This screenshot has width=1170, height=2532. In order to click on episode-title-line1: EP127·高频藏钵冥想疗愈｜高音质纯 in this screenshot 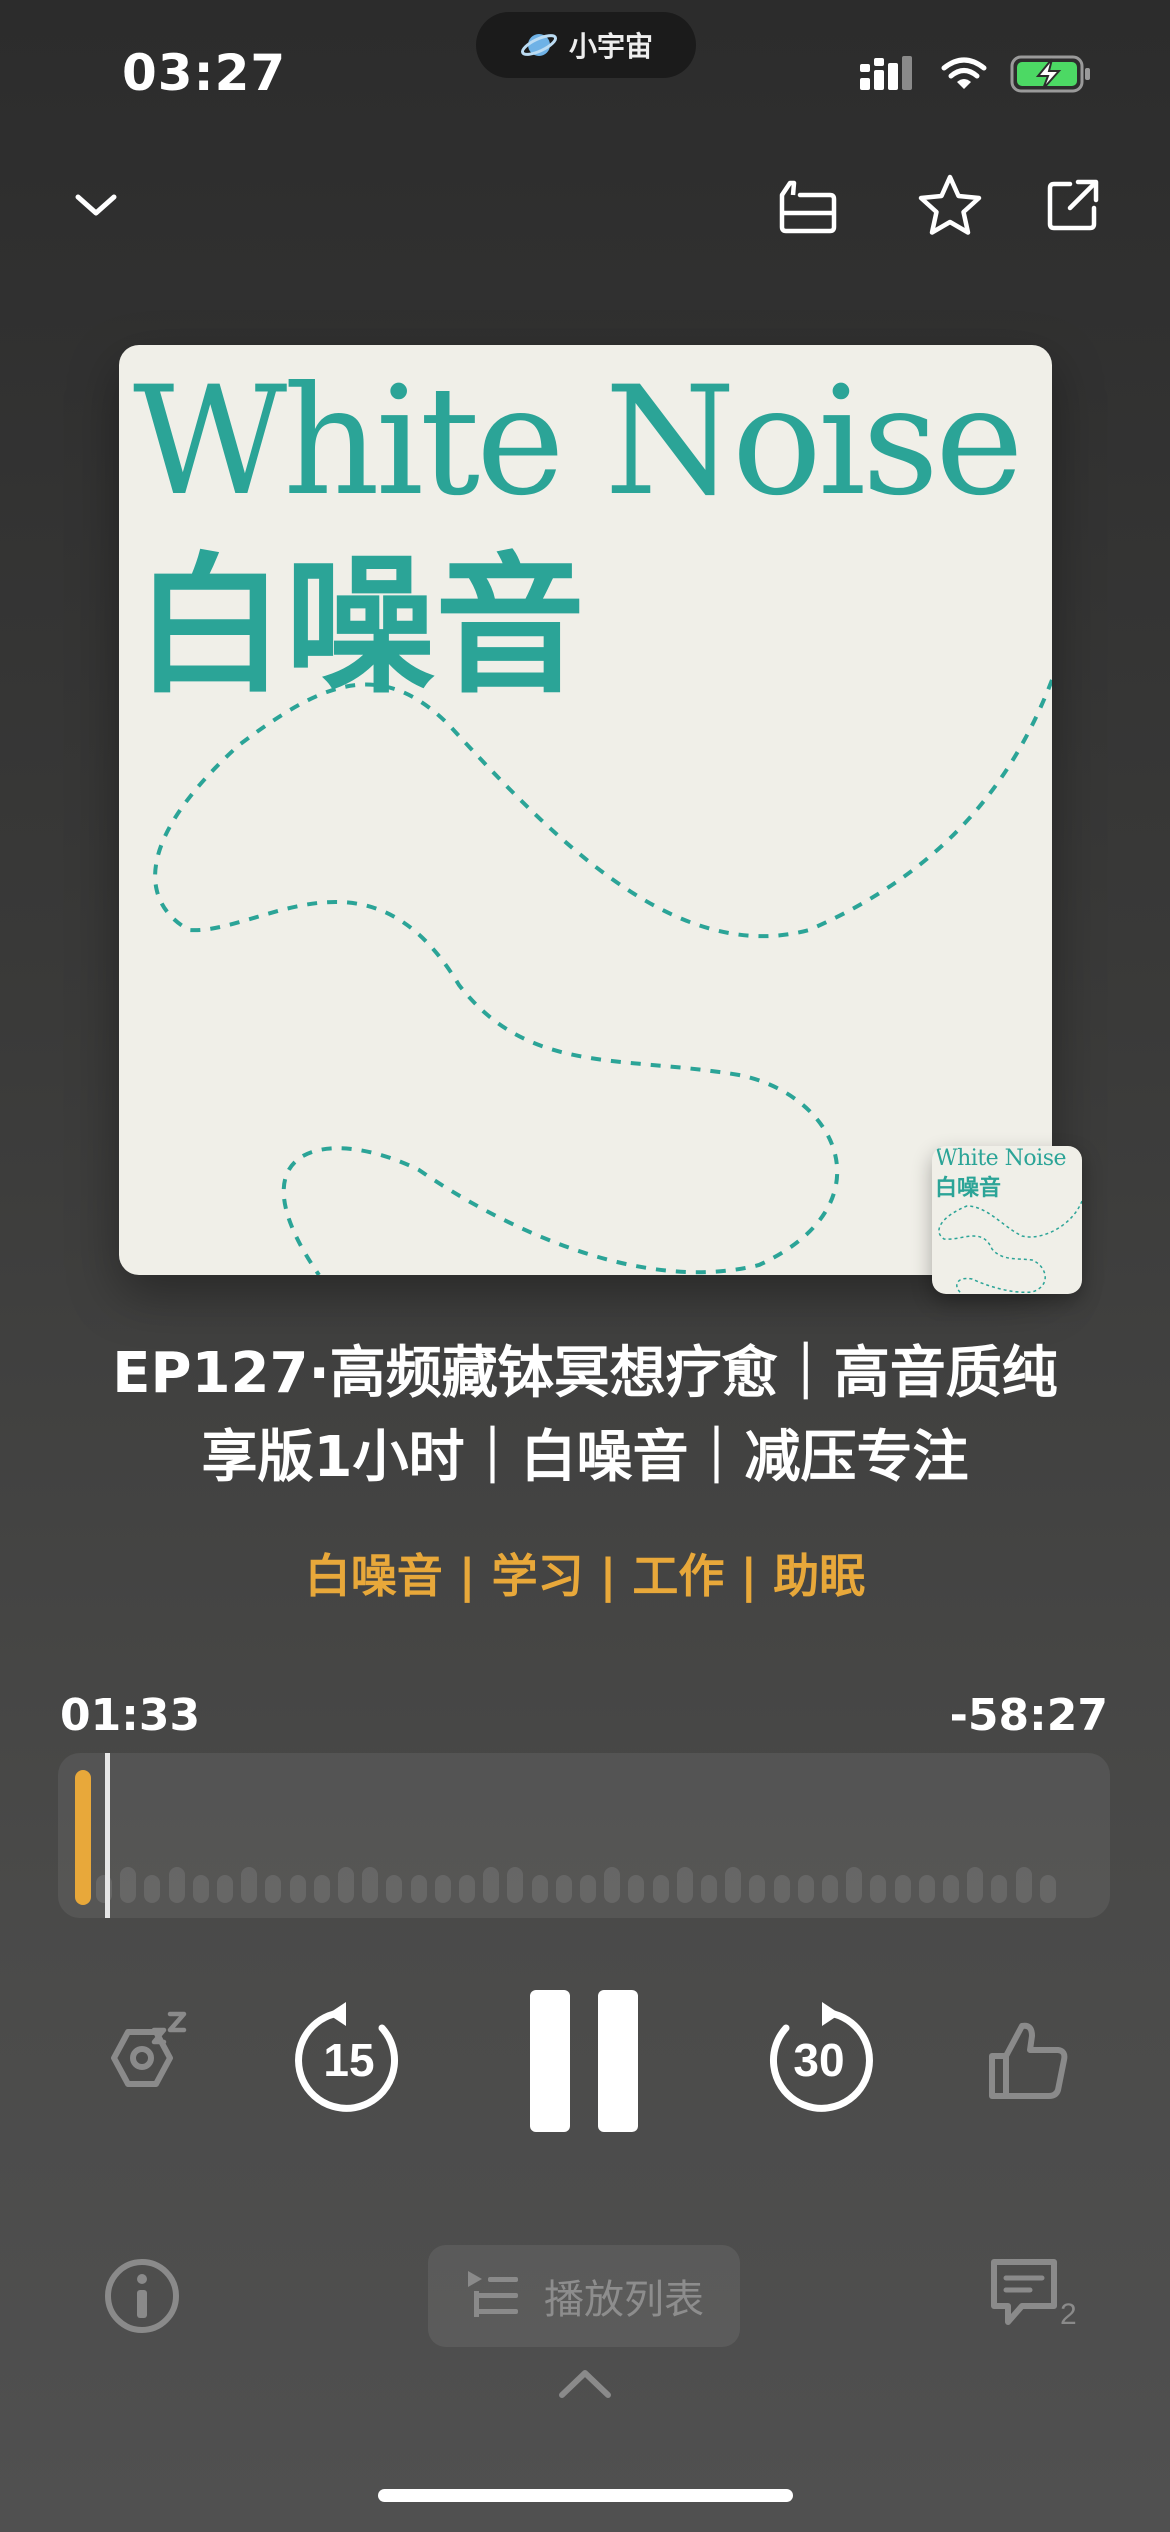, I will do `click(585, 1373)`.